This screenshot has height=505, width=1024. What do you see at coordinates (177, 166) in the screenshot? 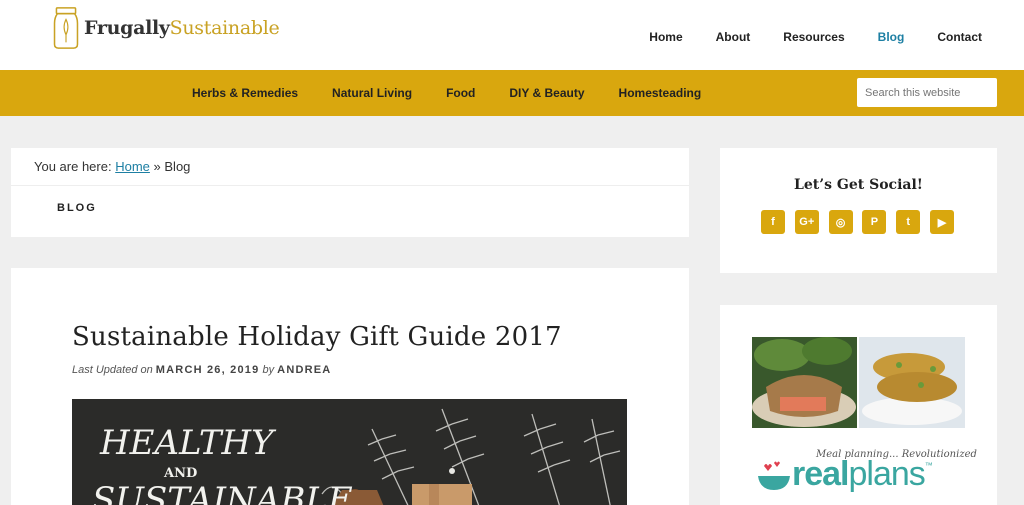
I see `breadcrumb-current: Blog` at bounding box center [177, 166].